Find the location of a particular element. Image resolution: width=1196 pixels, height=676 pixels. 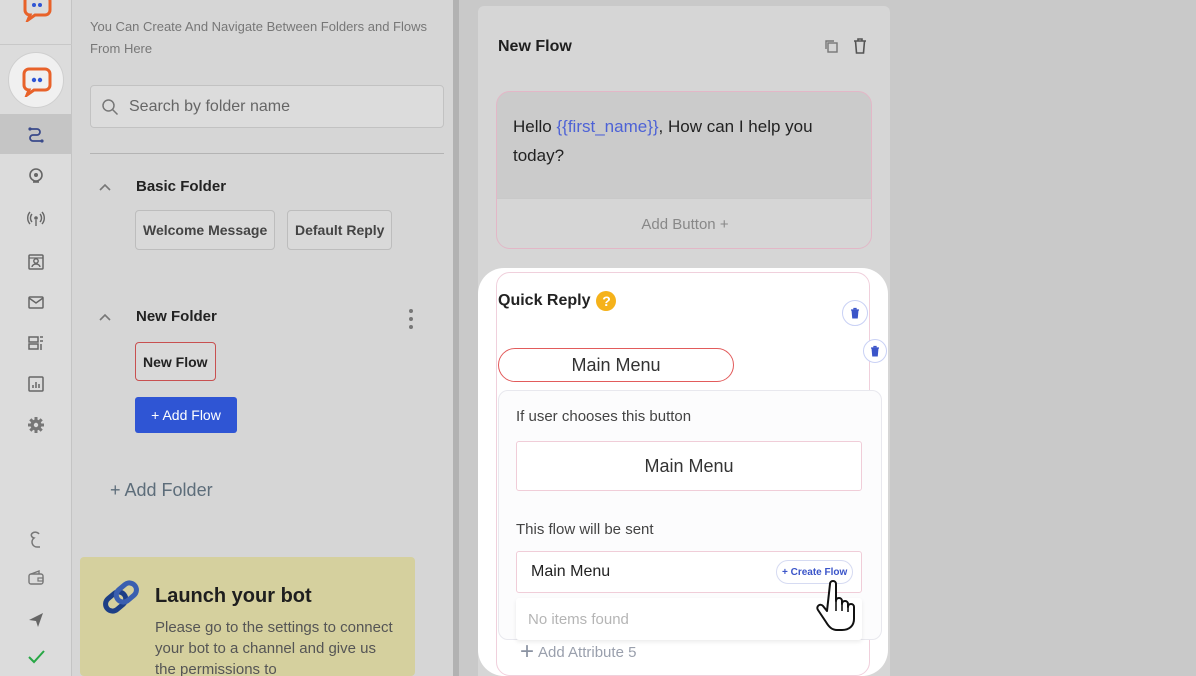

folder-basic-header: Basic Folder is located at coordinates (158, 186).